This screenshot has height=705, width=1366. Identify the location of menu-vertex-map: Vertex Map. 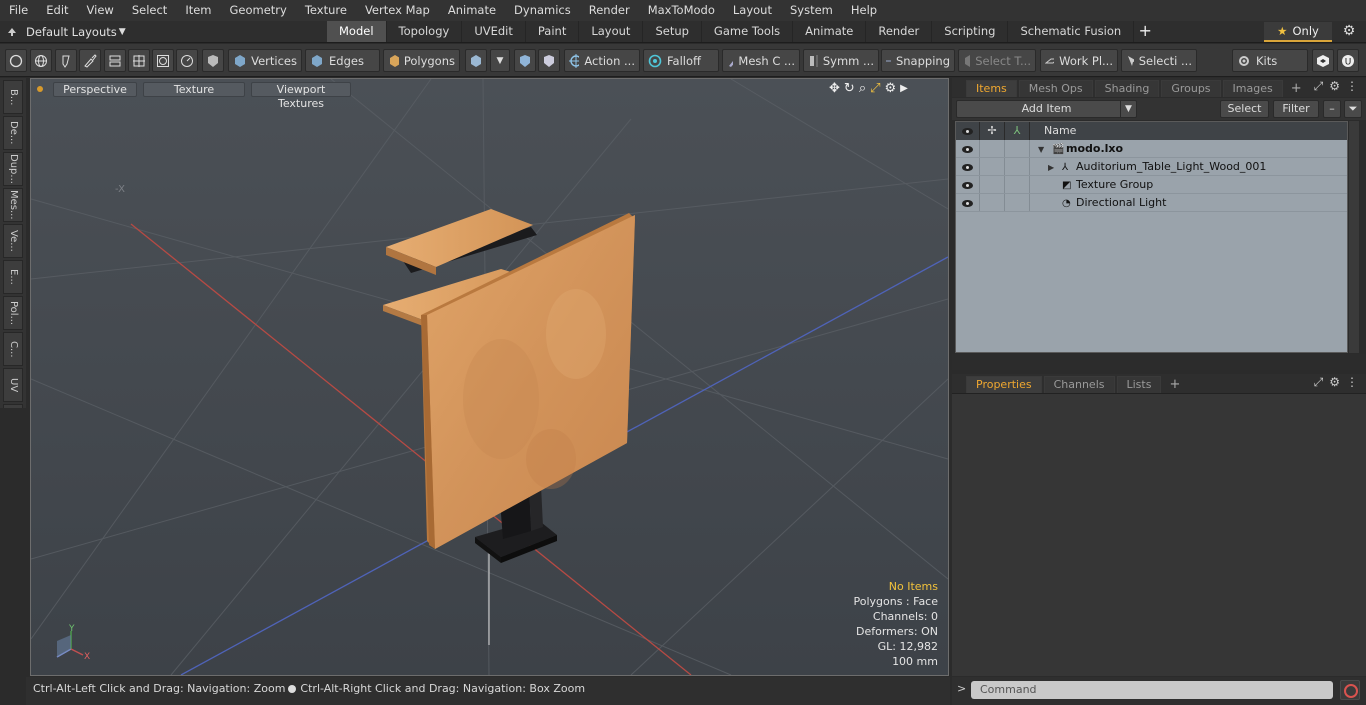
(397, 10).